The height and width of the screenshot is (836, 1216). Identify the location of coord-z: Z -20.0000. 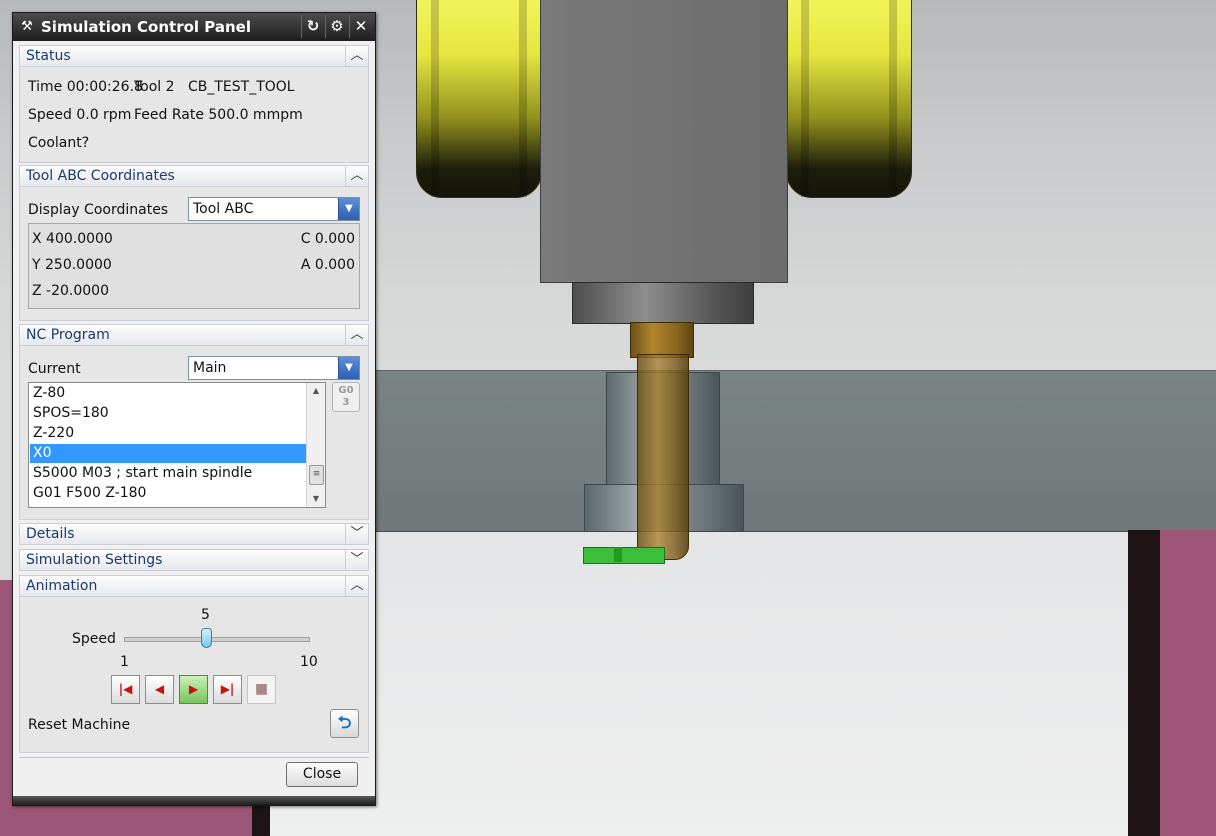
(70, 291).